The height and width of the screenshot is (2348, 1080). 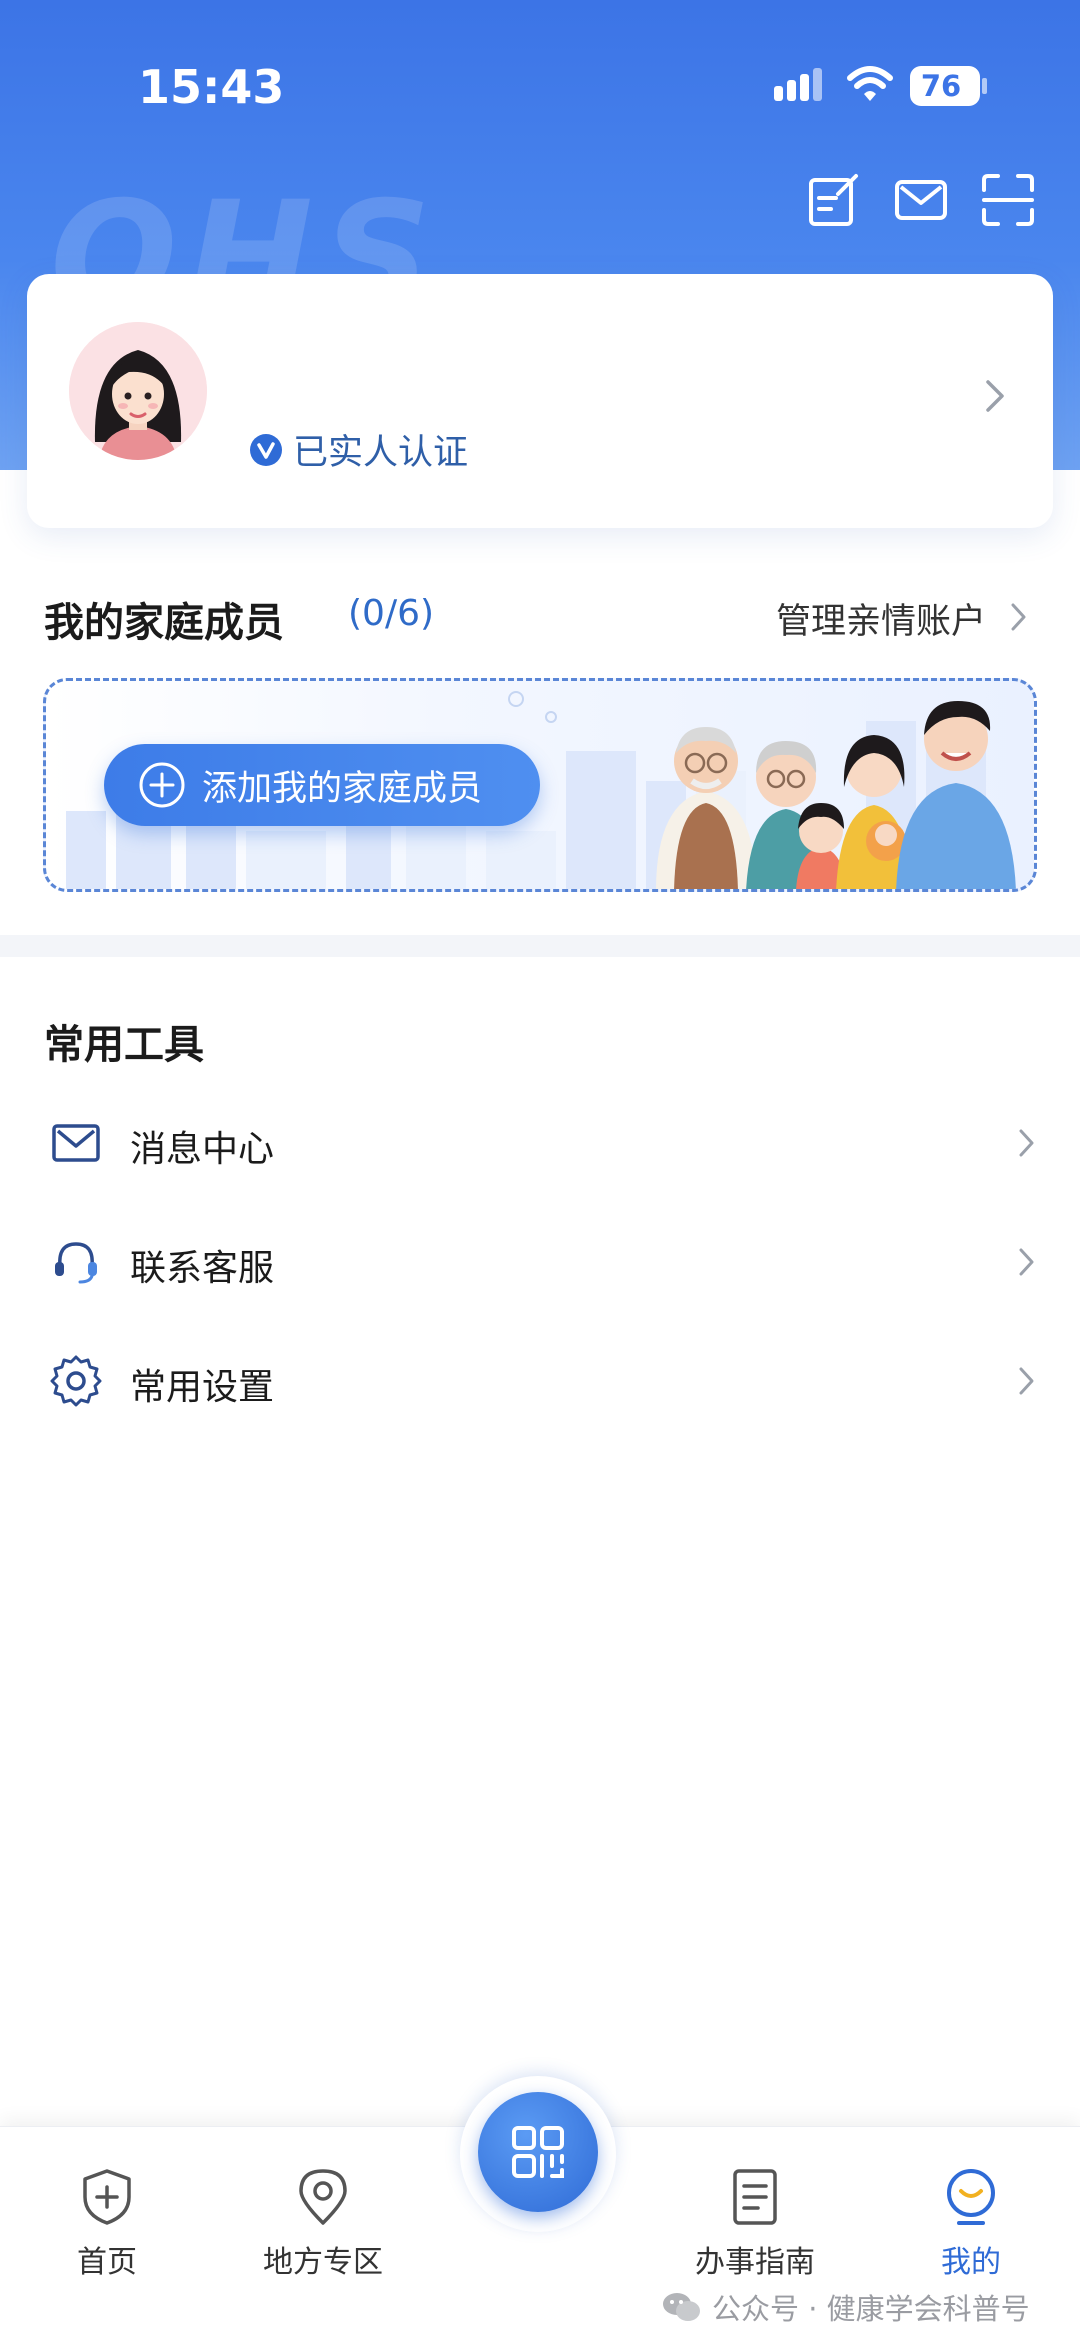 What do you see at coordinates (211, 87) in the screenshot?
I see `status-time: 15:43` at bounding box center [211, 87].